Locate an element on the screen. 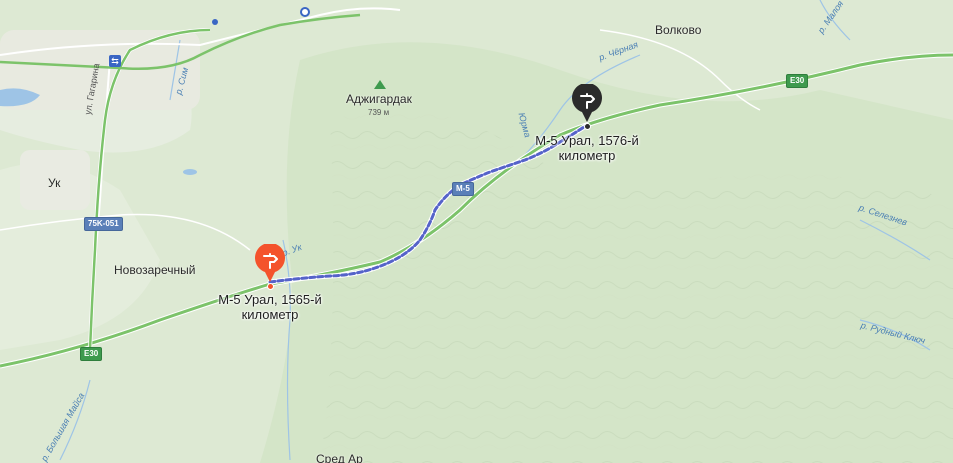  place-label-novozarechny: Новозаречный is located at coordinates (155, 270).